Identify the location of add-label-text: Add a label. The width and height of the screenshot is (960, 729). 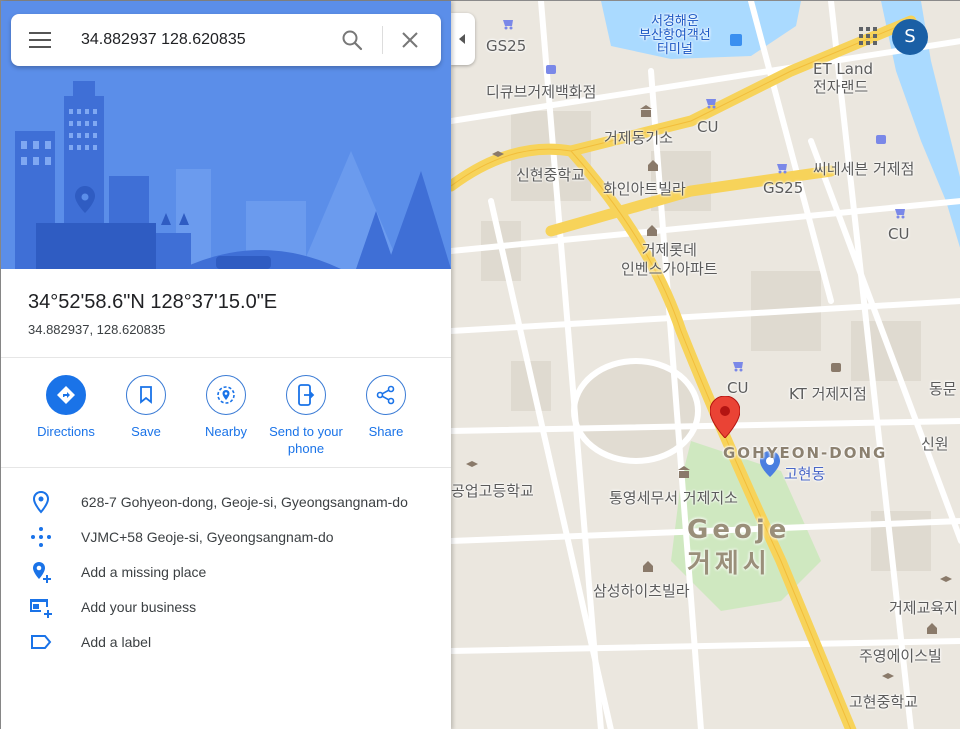
(116, 642).